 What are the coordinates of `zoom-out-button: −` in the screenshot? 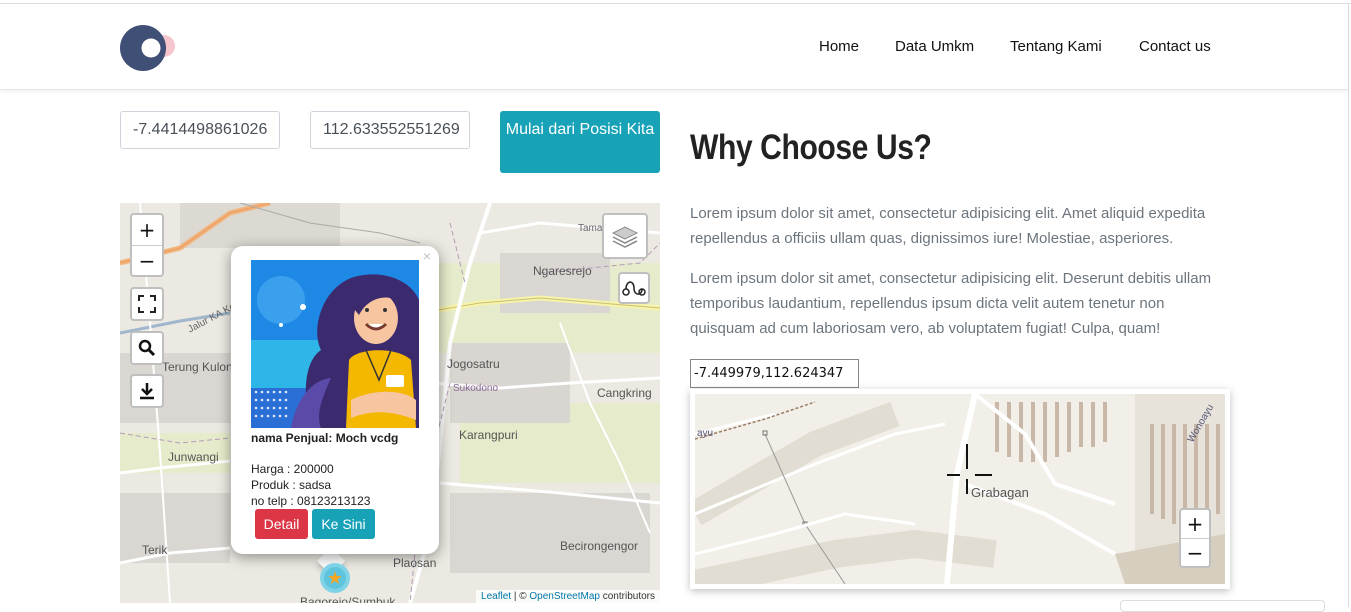 It's located at (147, 260).